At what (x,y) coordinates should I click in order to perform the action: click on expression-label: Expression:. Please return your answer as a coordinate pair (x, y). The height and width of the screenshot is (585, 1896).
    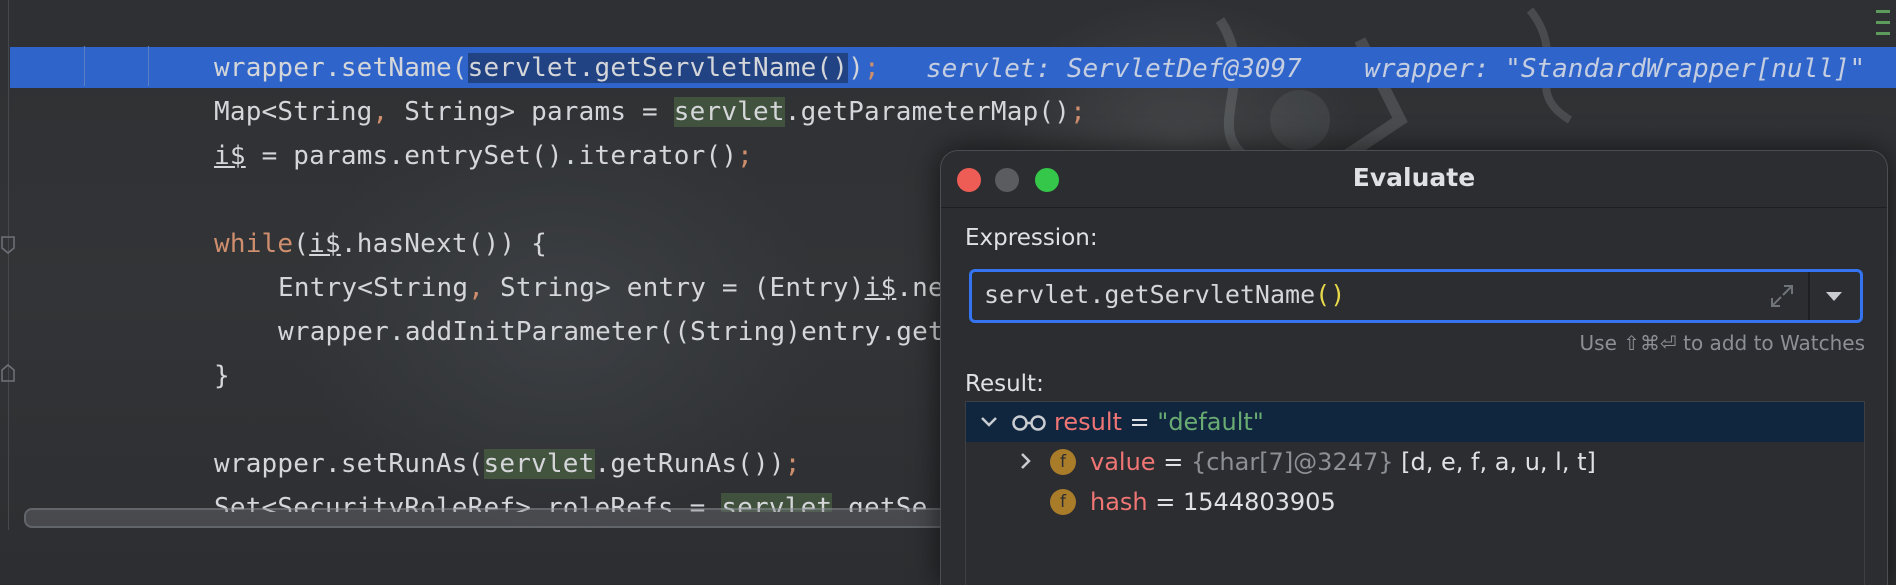
    Looking at the image, I should click on (1031, 238).